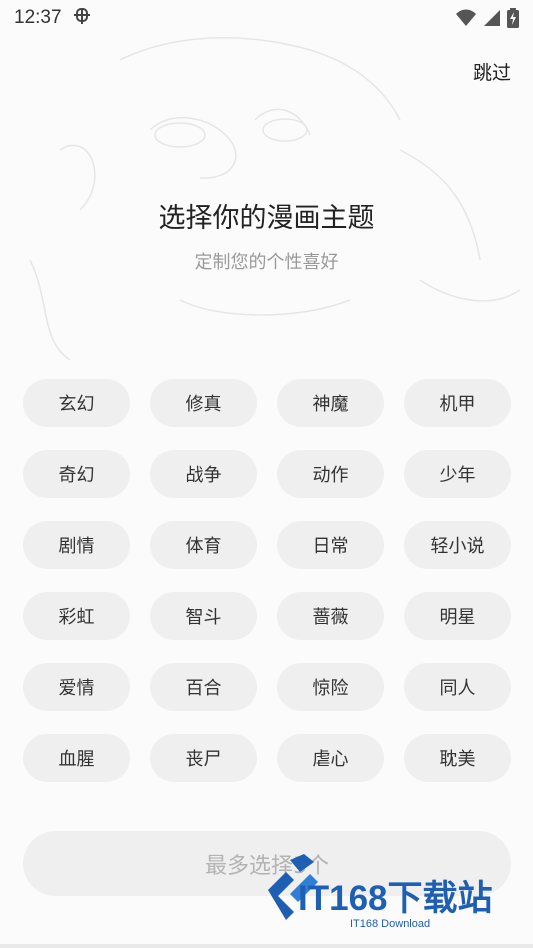 This screenshot has width=533, height=948. I want to click on status-icons, so click(487, 18).